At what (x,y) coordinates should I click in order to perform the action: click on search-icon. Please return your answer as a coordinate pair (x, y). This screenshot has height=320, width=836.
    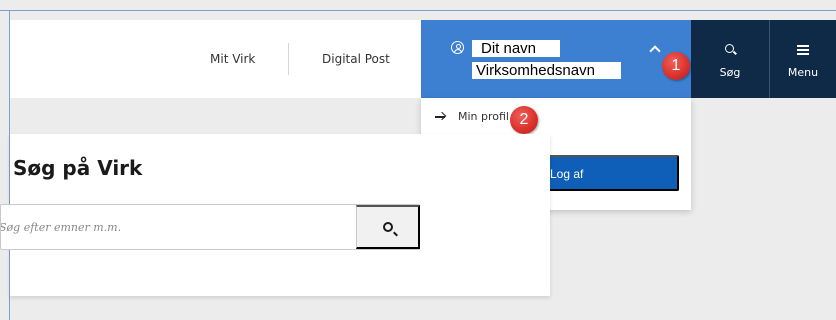
    Looking at the image, I should click on (729, 48).